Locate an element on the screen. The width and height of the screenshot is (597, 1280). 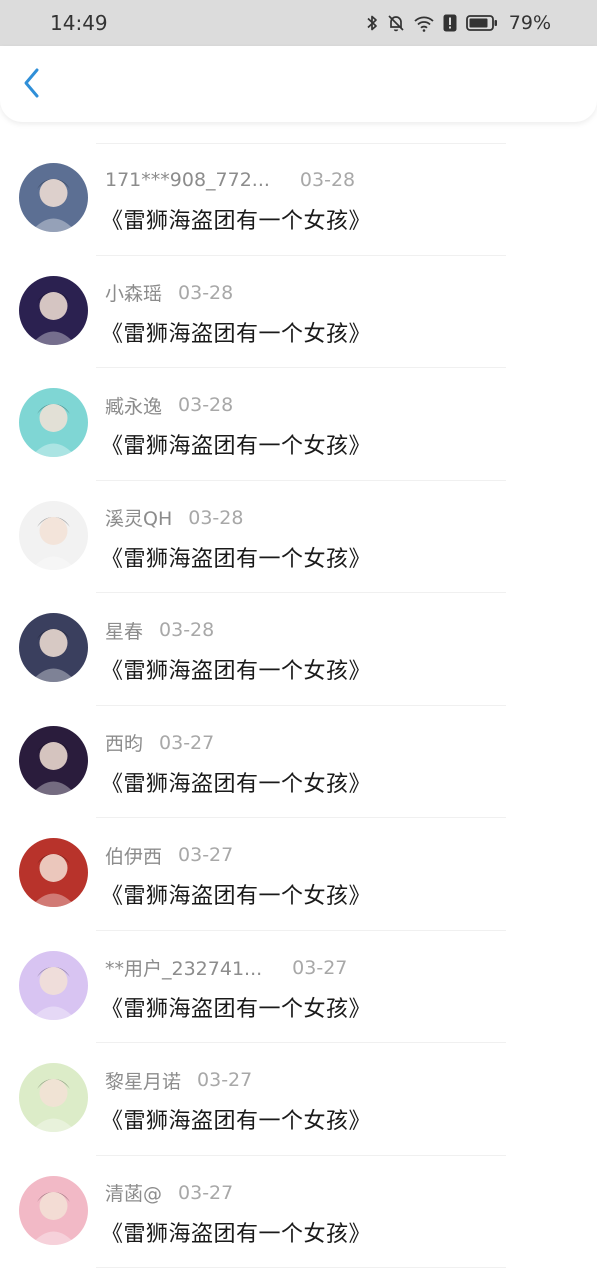
back-button is located at coordinates (32, 85).